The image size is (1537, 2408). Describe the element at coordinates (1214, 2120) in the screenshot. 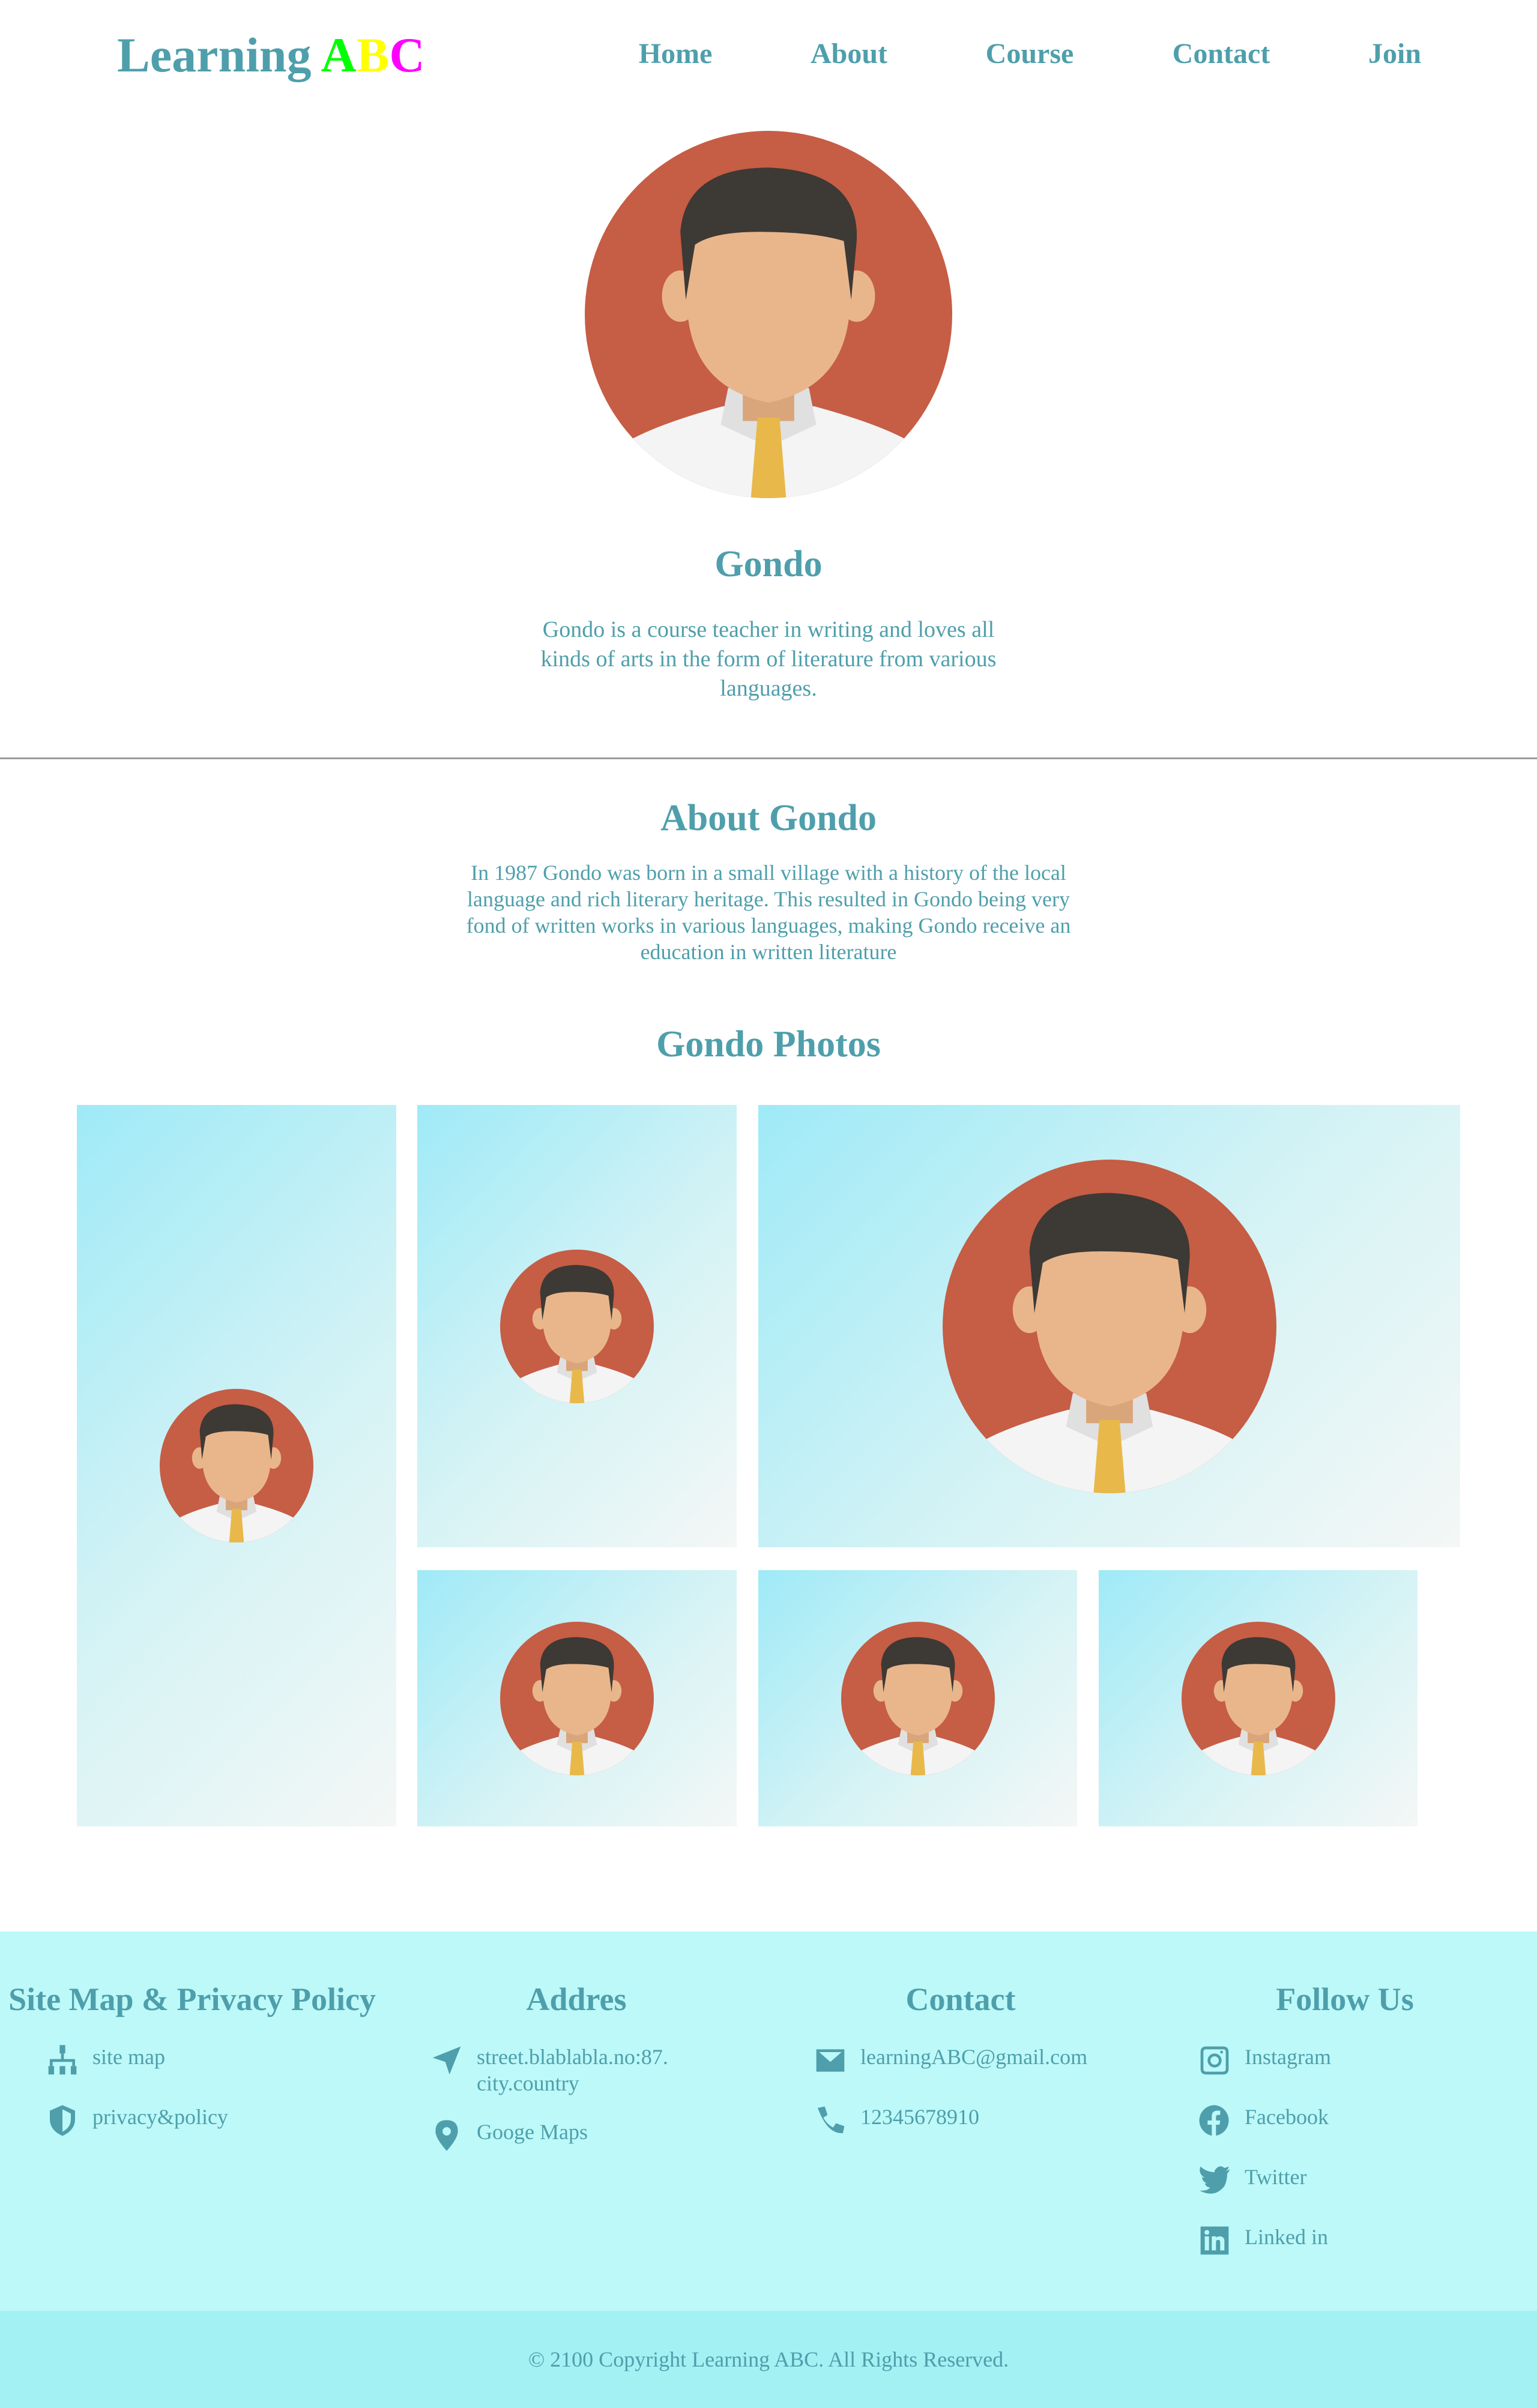

I see `facebook-icon` at that location.